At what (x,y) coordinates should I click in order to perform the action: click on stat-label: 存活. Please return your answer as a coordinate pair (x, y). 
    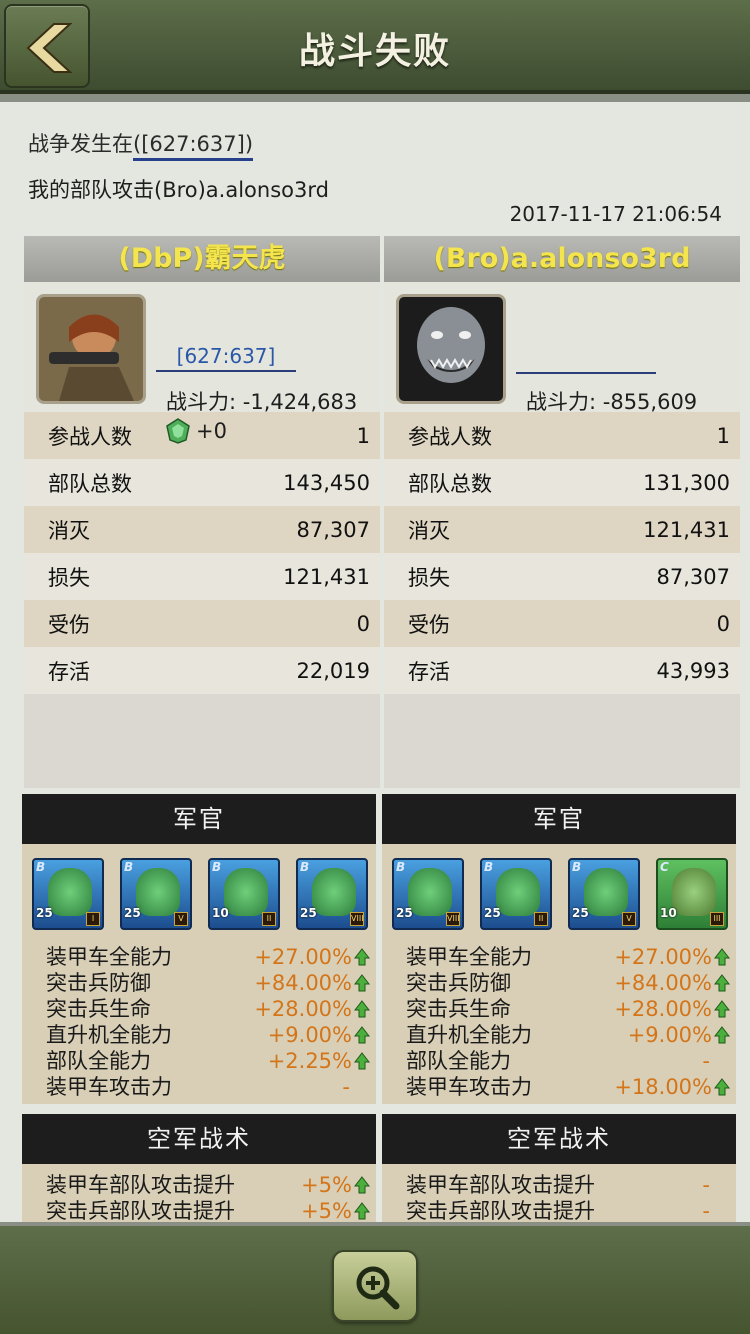
    Looking at the image, I should click on (69, 671).